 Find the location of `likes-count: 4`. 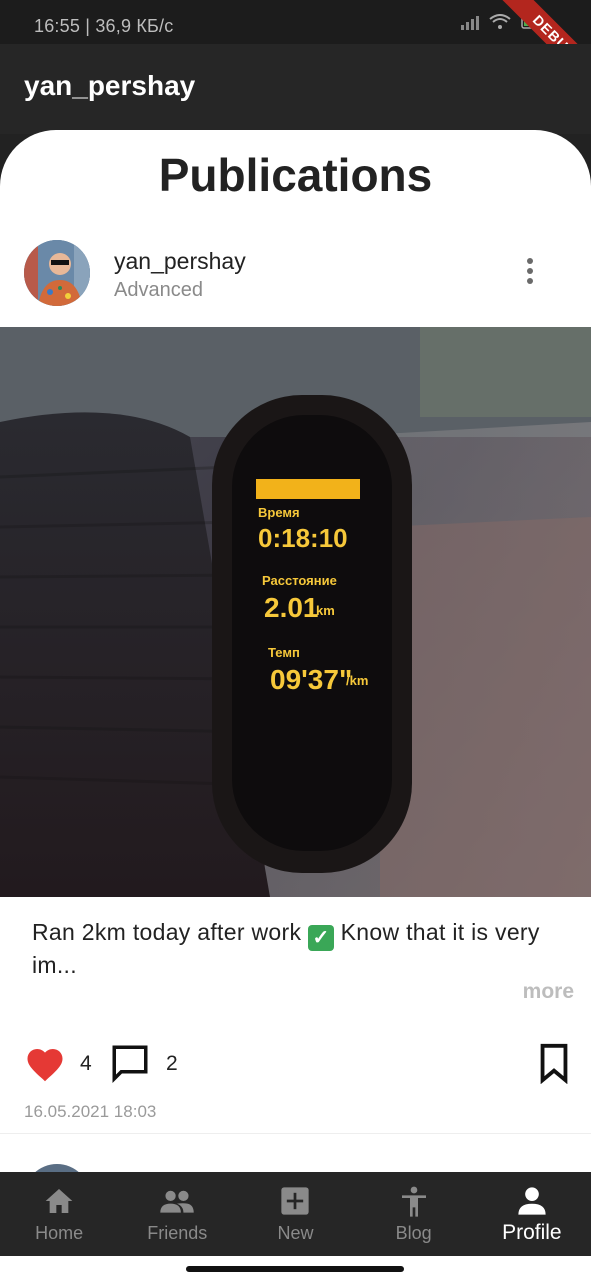

likes-count: 4 is located at coordinates (86, 1063).